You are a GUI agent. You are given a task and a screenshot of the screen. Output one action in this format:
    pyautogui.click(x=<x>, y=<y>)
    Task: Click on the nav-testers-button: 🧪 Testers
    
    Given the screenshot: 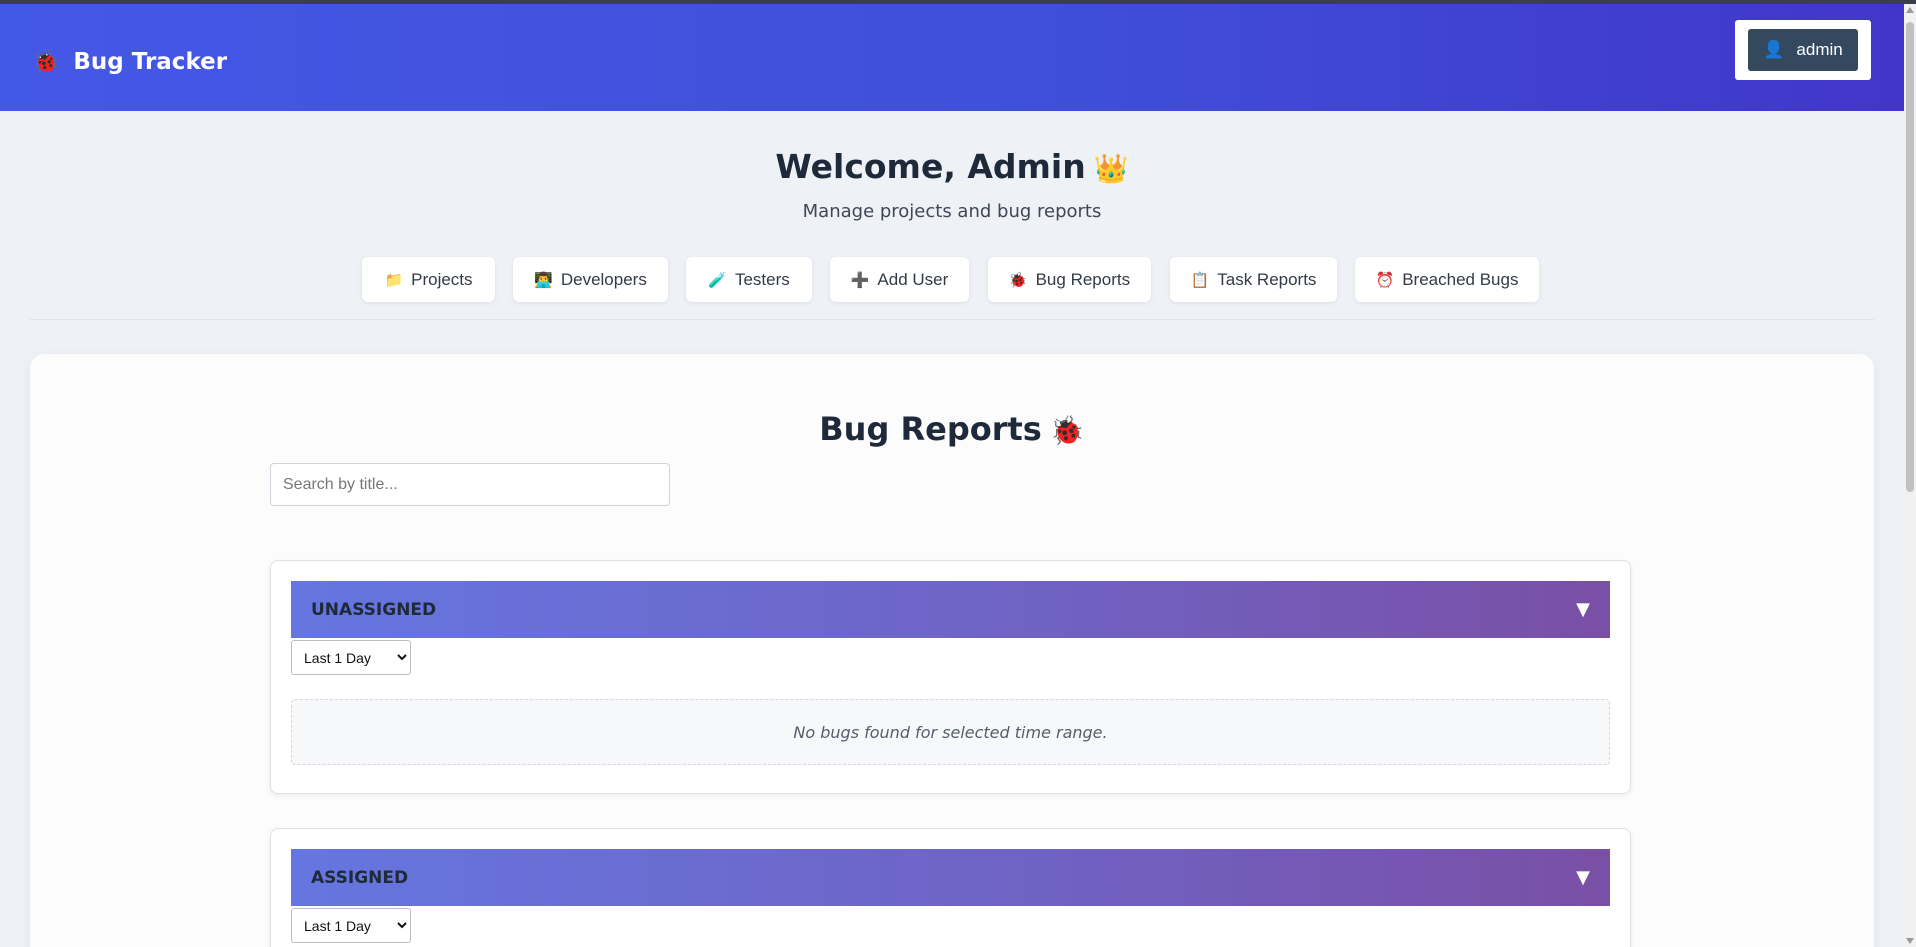 What is the action you would take?
    pyautogui.click(x=749, y=279)
    